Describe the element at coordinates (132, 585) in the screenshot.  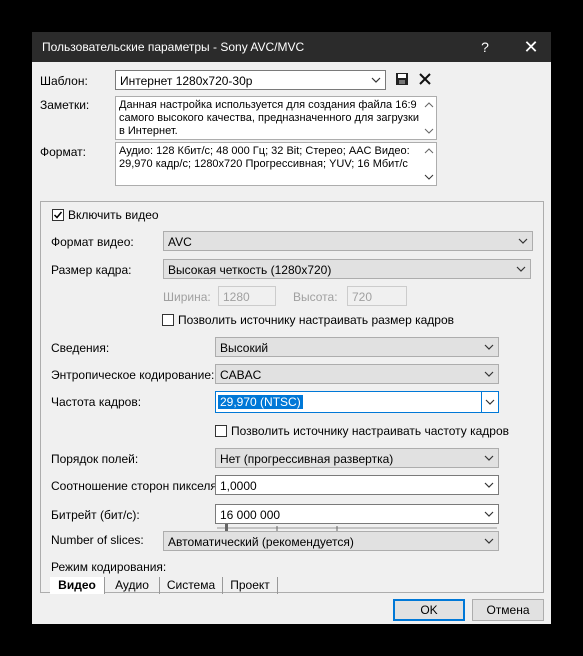
I see `tab-audio: Аудио` at that location.